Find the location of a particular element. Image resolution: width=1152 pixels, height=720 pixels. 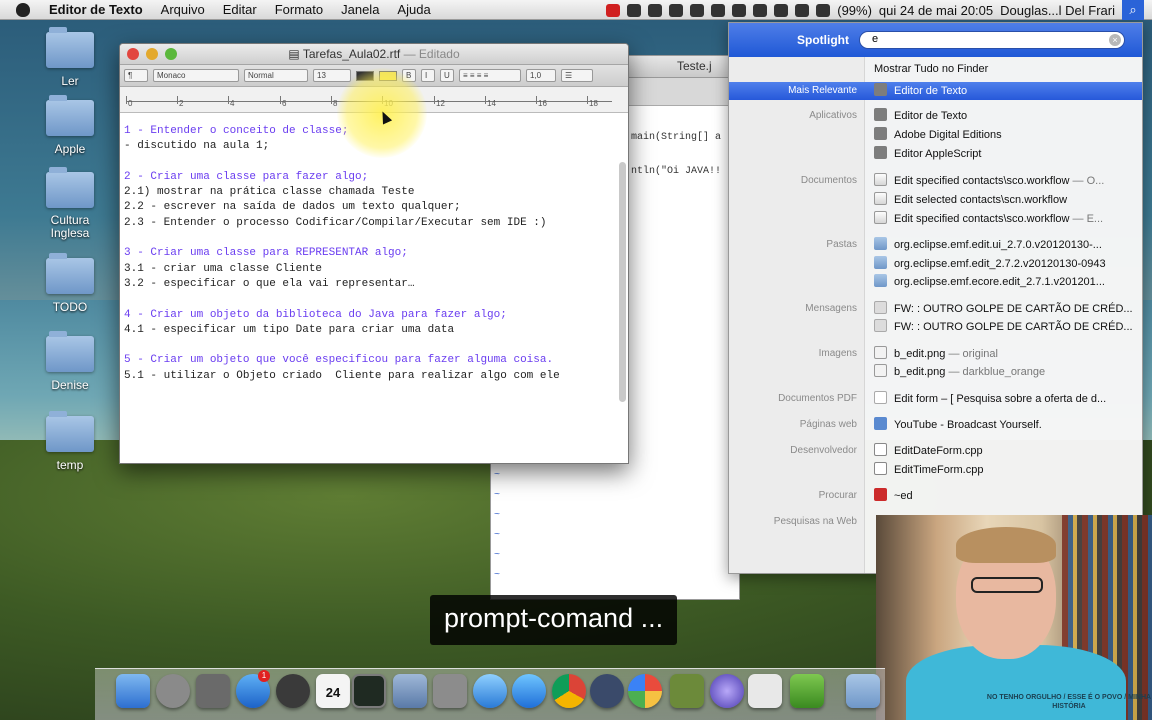

sync-status-icon is located at coordinates (655, 10).